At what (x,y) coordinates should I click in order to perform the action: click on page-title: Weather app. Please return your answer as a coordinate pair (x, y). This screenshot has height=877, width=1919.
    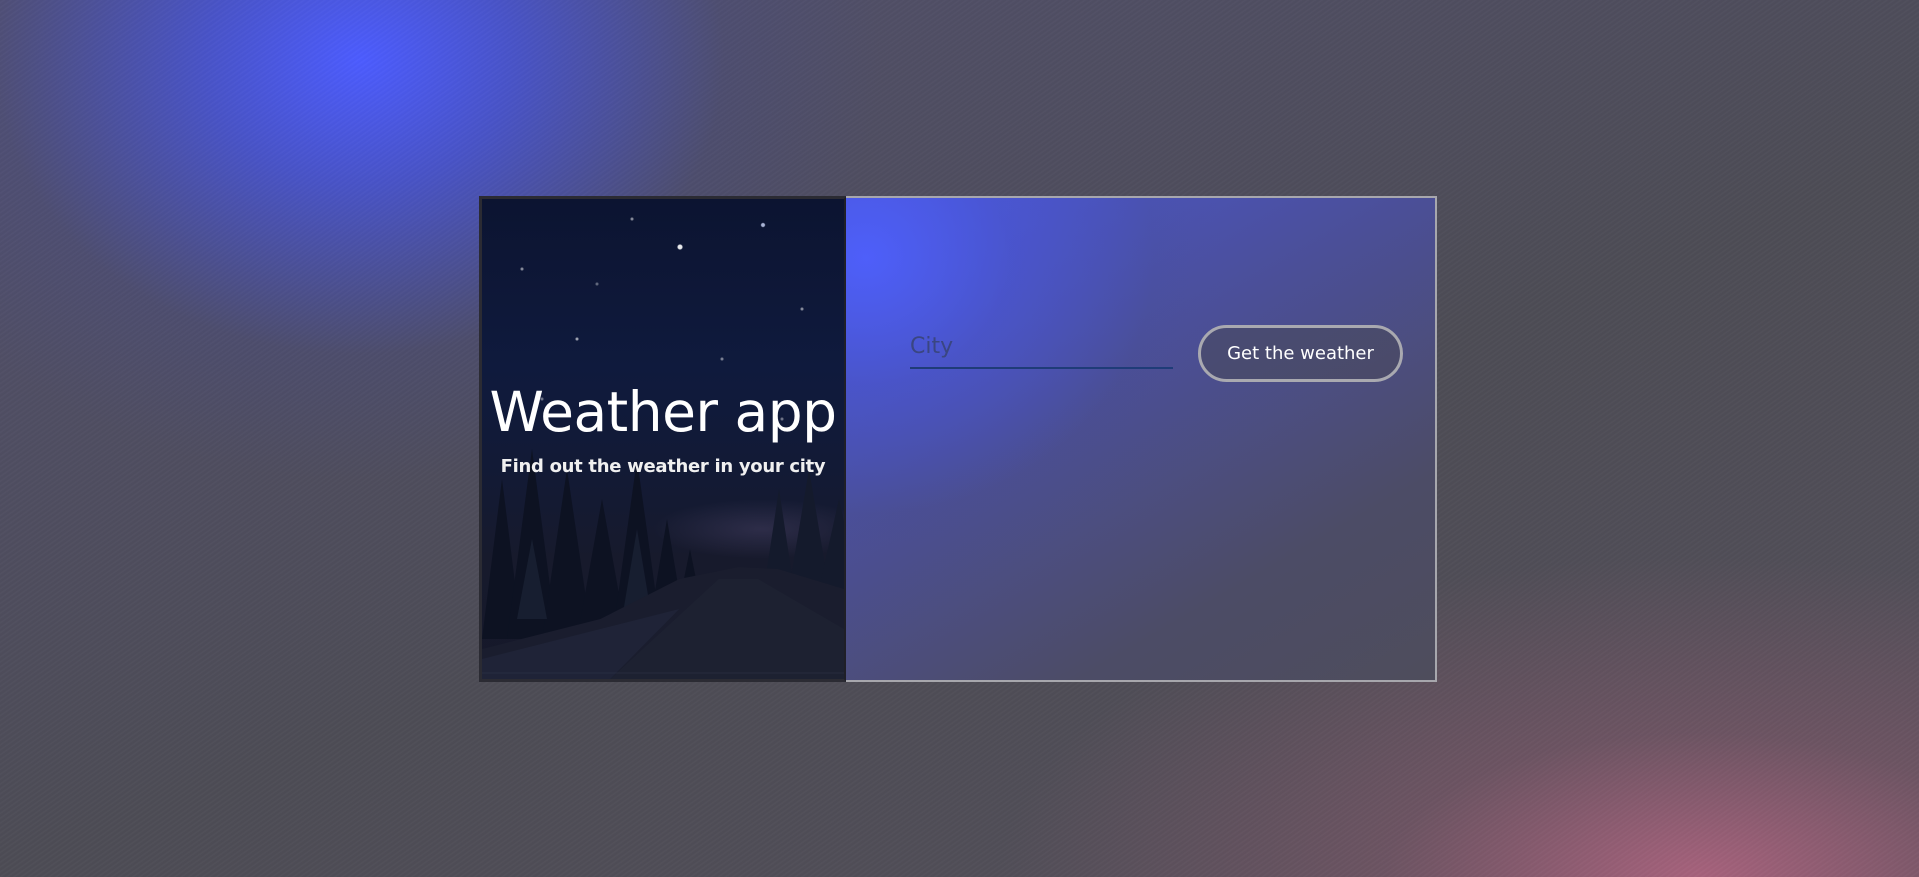
    Looking at the image, I should click on (663, 412).